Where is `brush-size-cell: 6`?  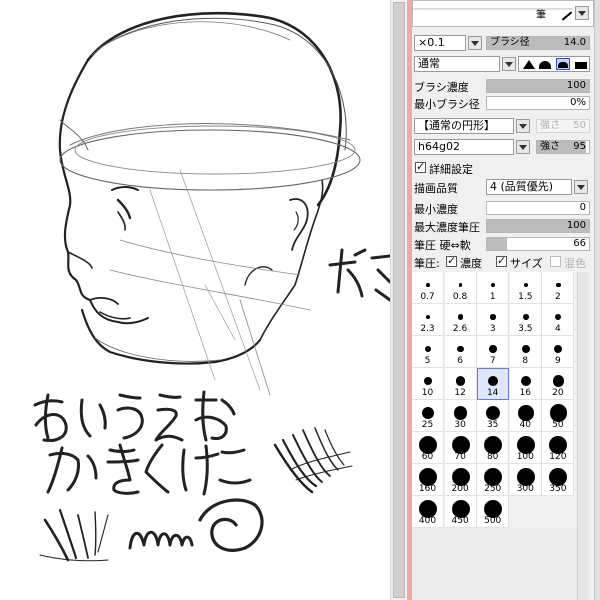
brush-size-cell: 6 is located at coordinates (460, 352).